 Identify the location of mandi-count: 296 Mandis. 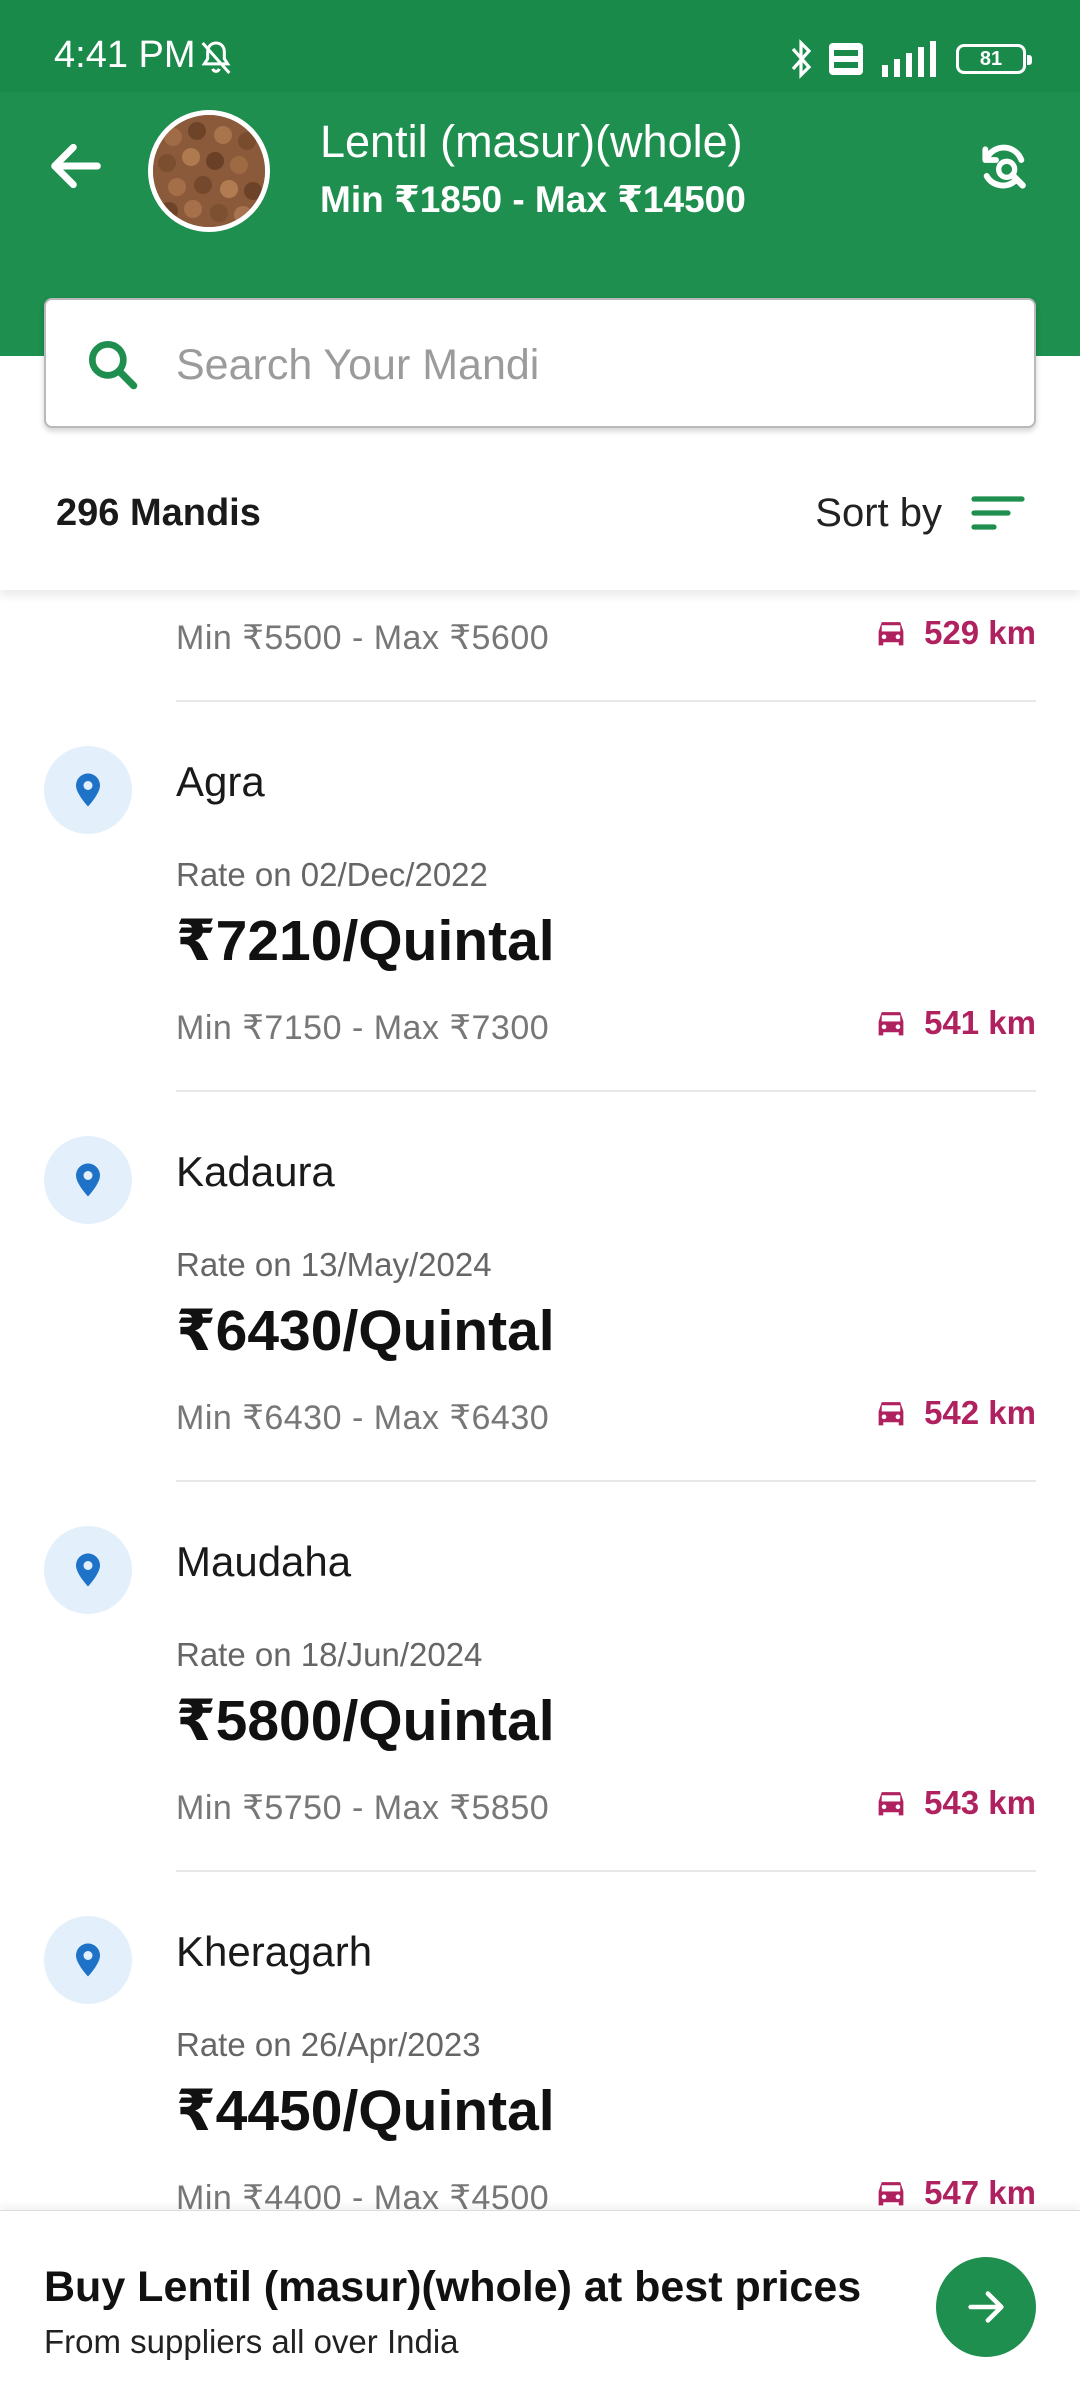
(158, 513).